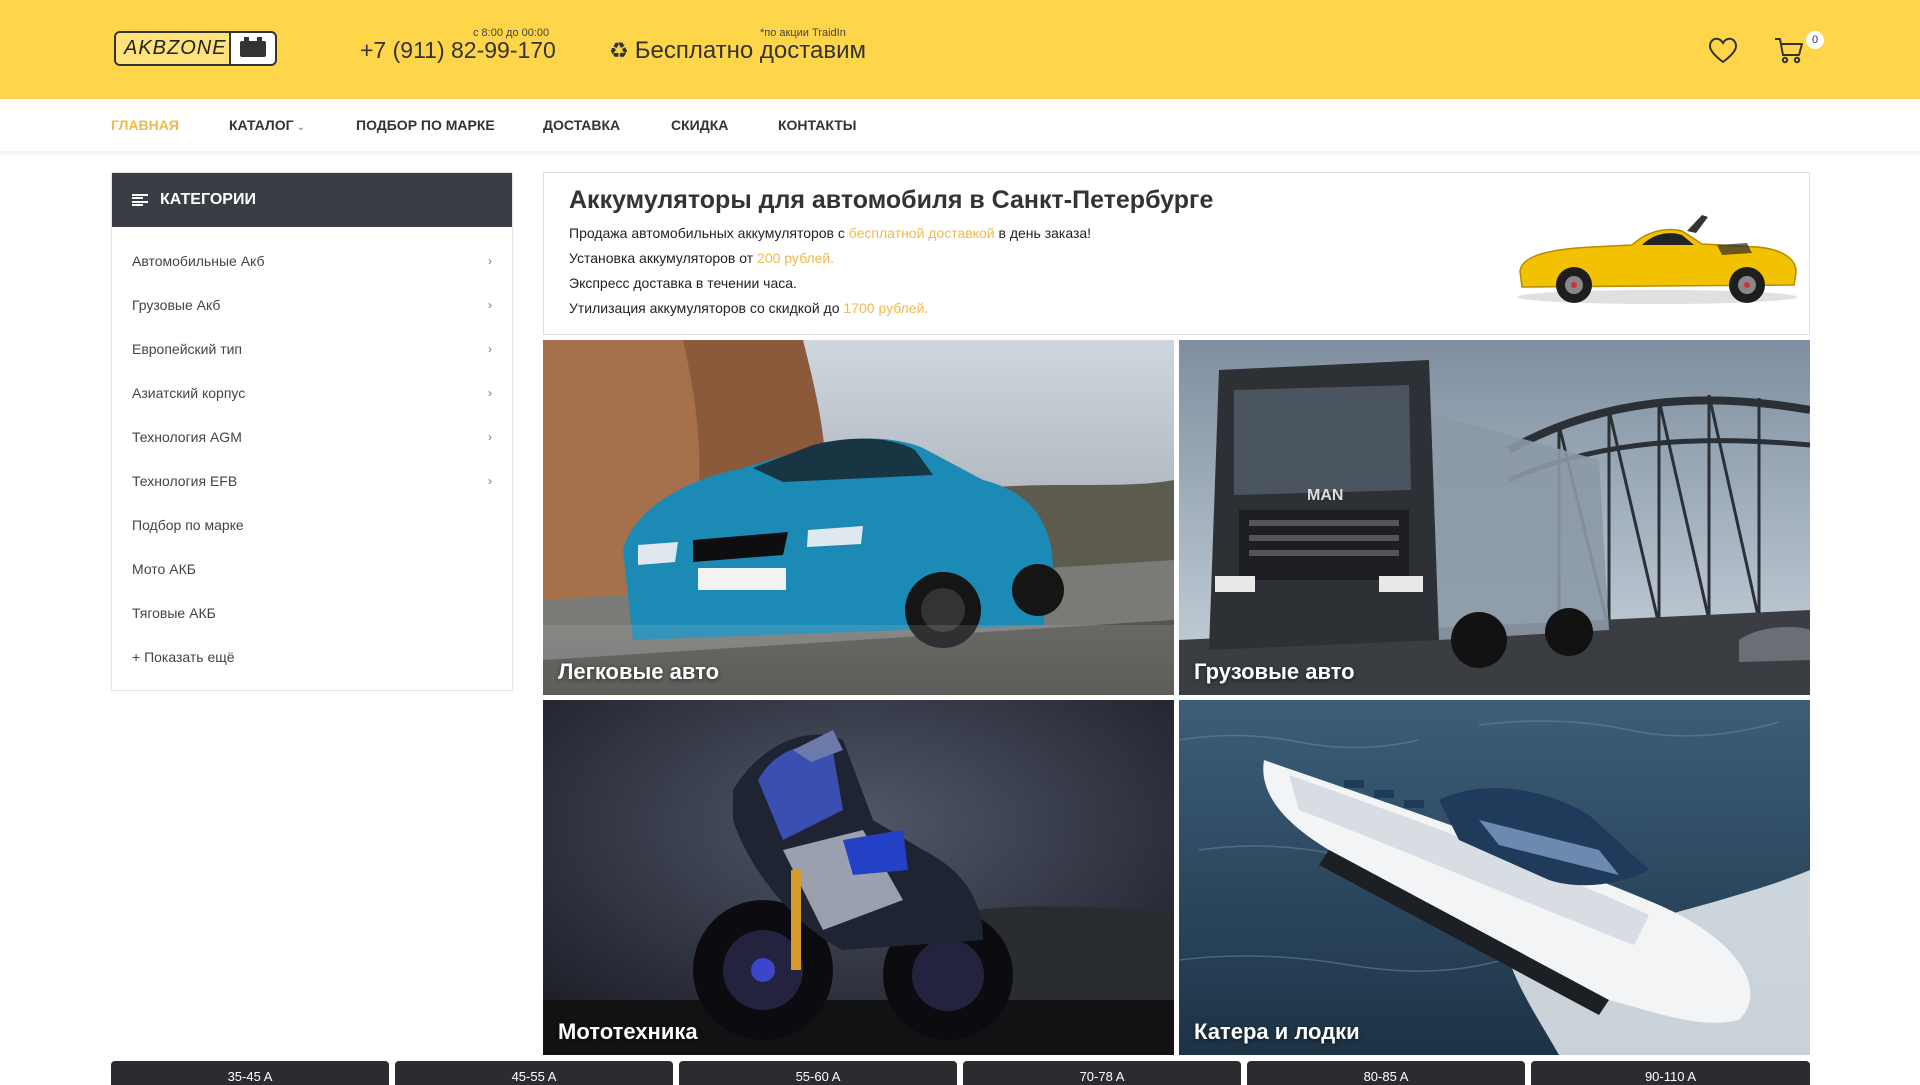 Image resolution: width=1920 pixels, height=1085 pixels. I want to click on show-more-link: + Показать ещё, so click(312, 657).